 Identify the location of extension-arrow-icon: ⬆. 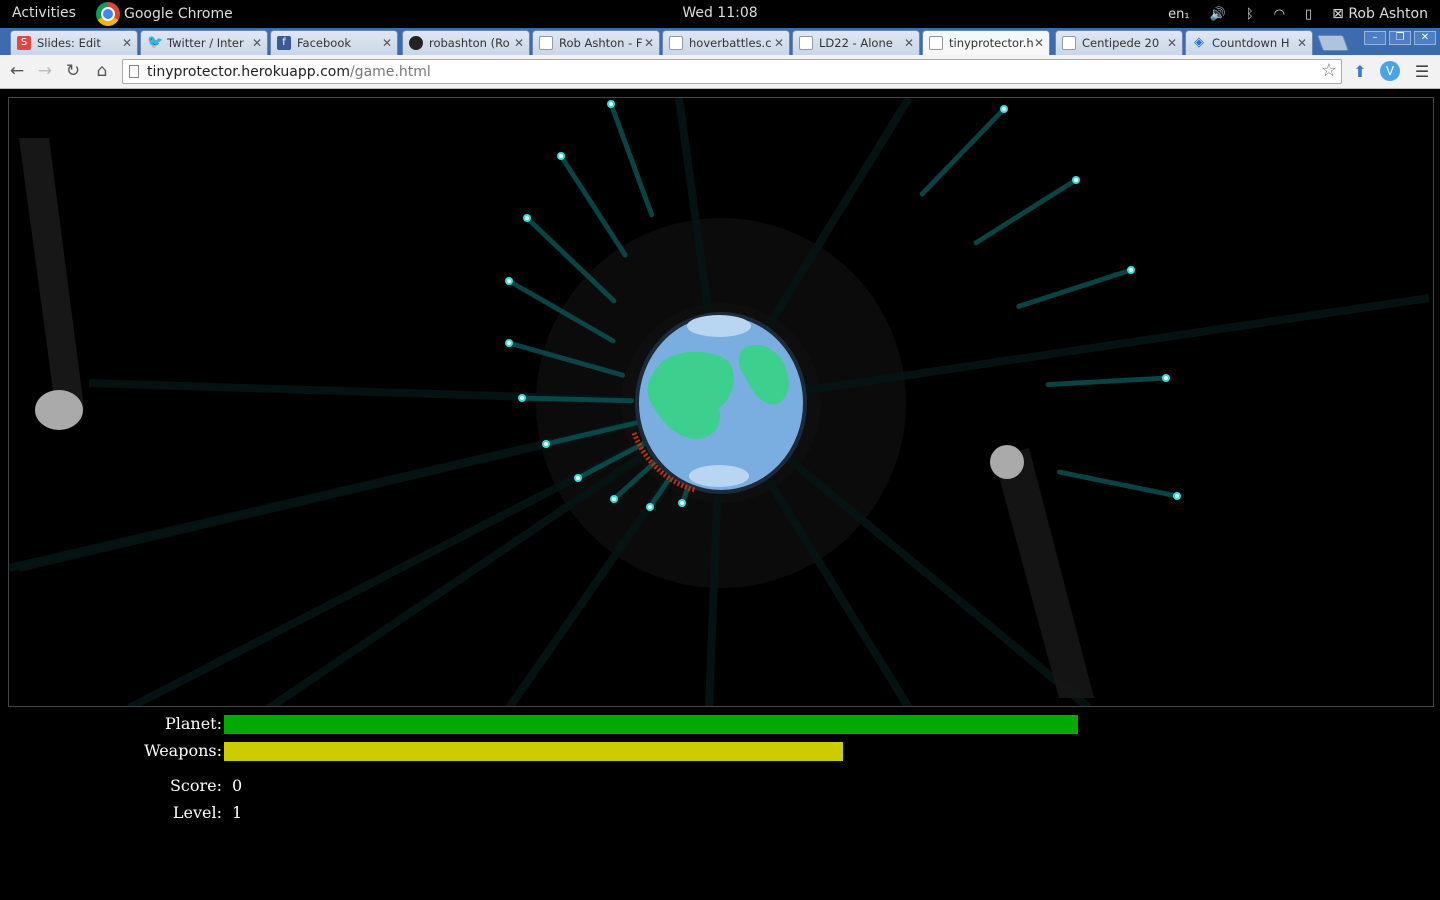
(1360, 72).